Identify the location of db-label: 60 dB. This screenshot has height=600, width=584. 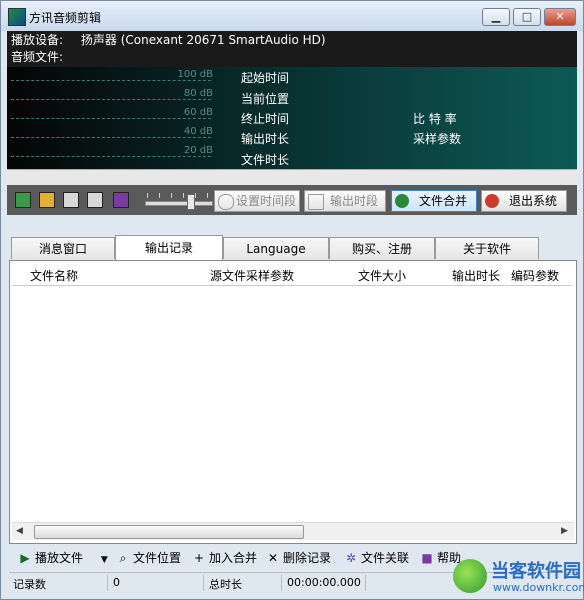
(198, 112).